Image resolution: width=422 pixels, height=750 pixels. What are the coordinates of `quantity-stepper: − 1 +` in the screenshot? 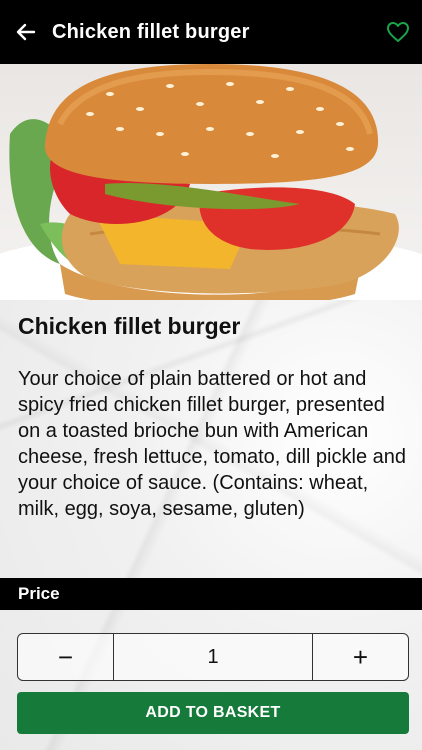 It's located at (213, 657).